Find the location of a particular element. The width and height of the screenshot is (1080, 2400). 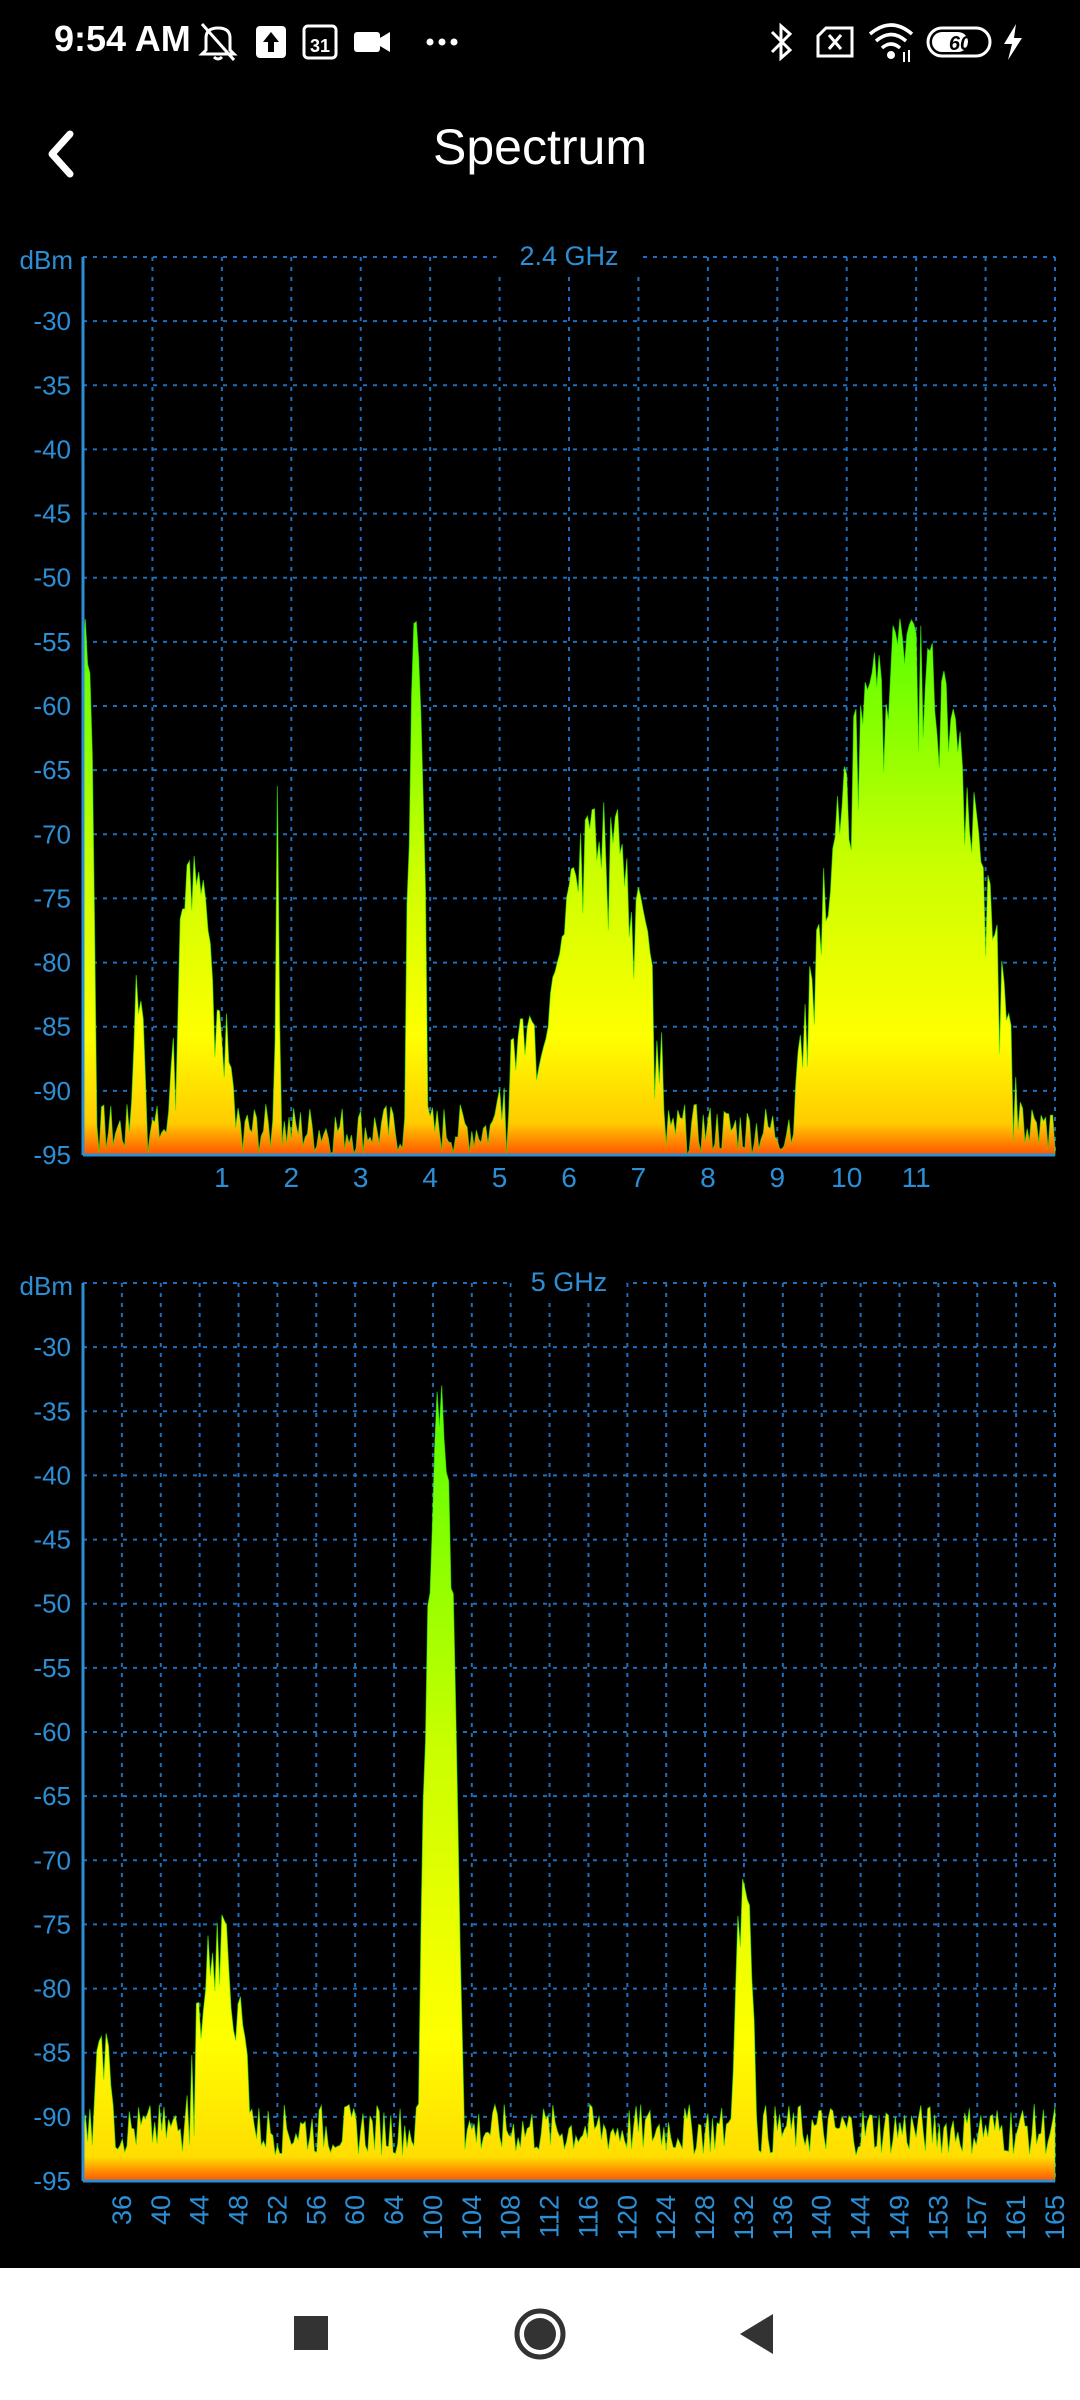

x-tick-label: 10 is located at coordinates (846, 1177).